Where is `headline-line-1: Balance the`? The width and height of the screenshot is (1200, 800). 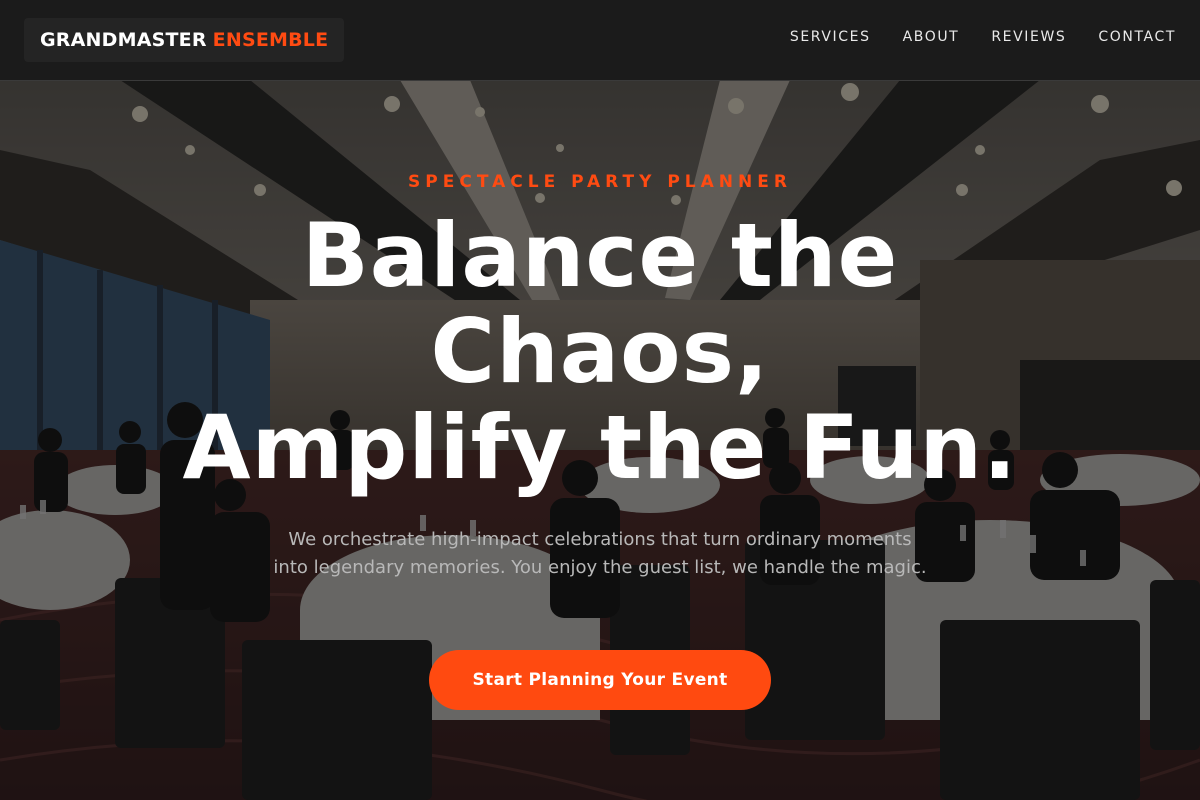
headline-line-1: Balance the is located at coordinates (600, 255).